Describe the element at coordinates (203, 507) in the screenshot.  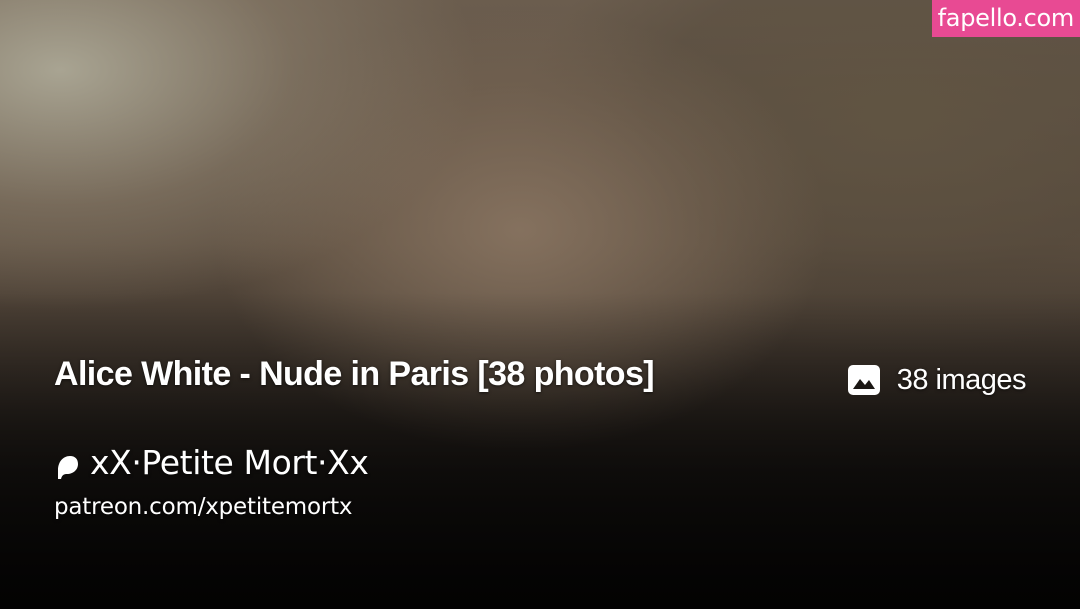
I see `creator-url: patreon.com/xpetitemortx` at that location.